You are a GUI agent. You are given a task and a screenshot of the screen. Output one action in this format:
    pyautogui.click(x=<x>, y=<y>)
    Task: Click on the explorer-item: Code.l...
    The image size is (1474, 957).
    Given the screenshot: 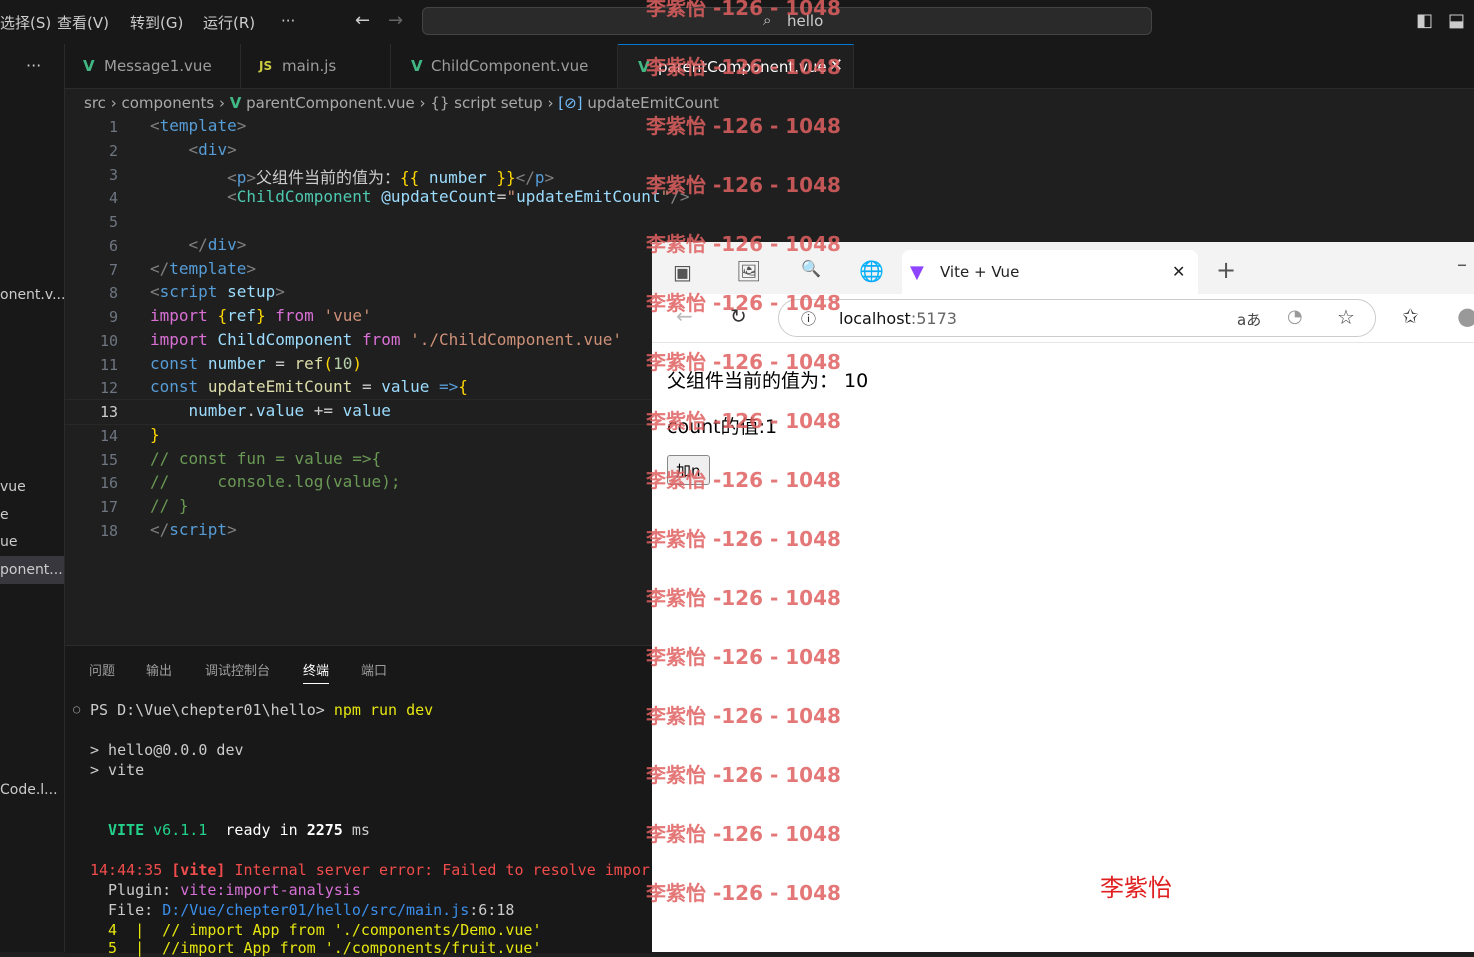 What is the action you would take?
    pyautogui.click(x=32, y=790)
    